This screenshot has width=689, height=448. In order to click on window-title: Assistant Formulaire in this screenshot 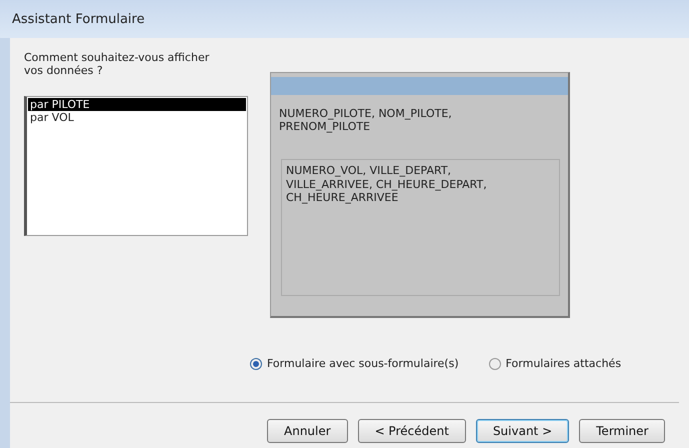, I will do `click(78, 19)`.